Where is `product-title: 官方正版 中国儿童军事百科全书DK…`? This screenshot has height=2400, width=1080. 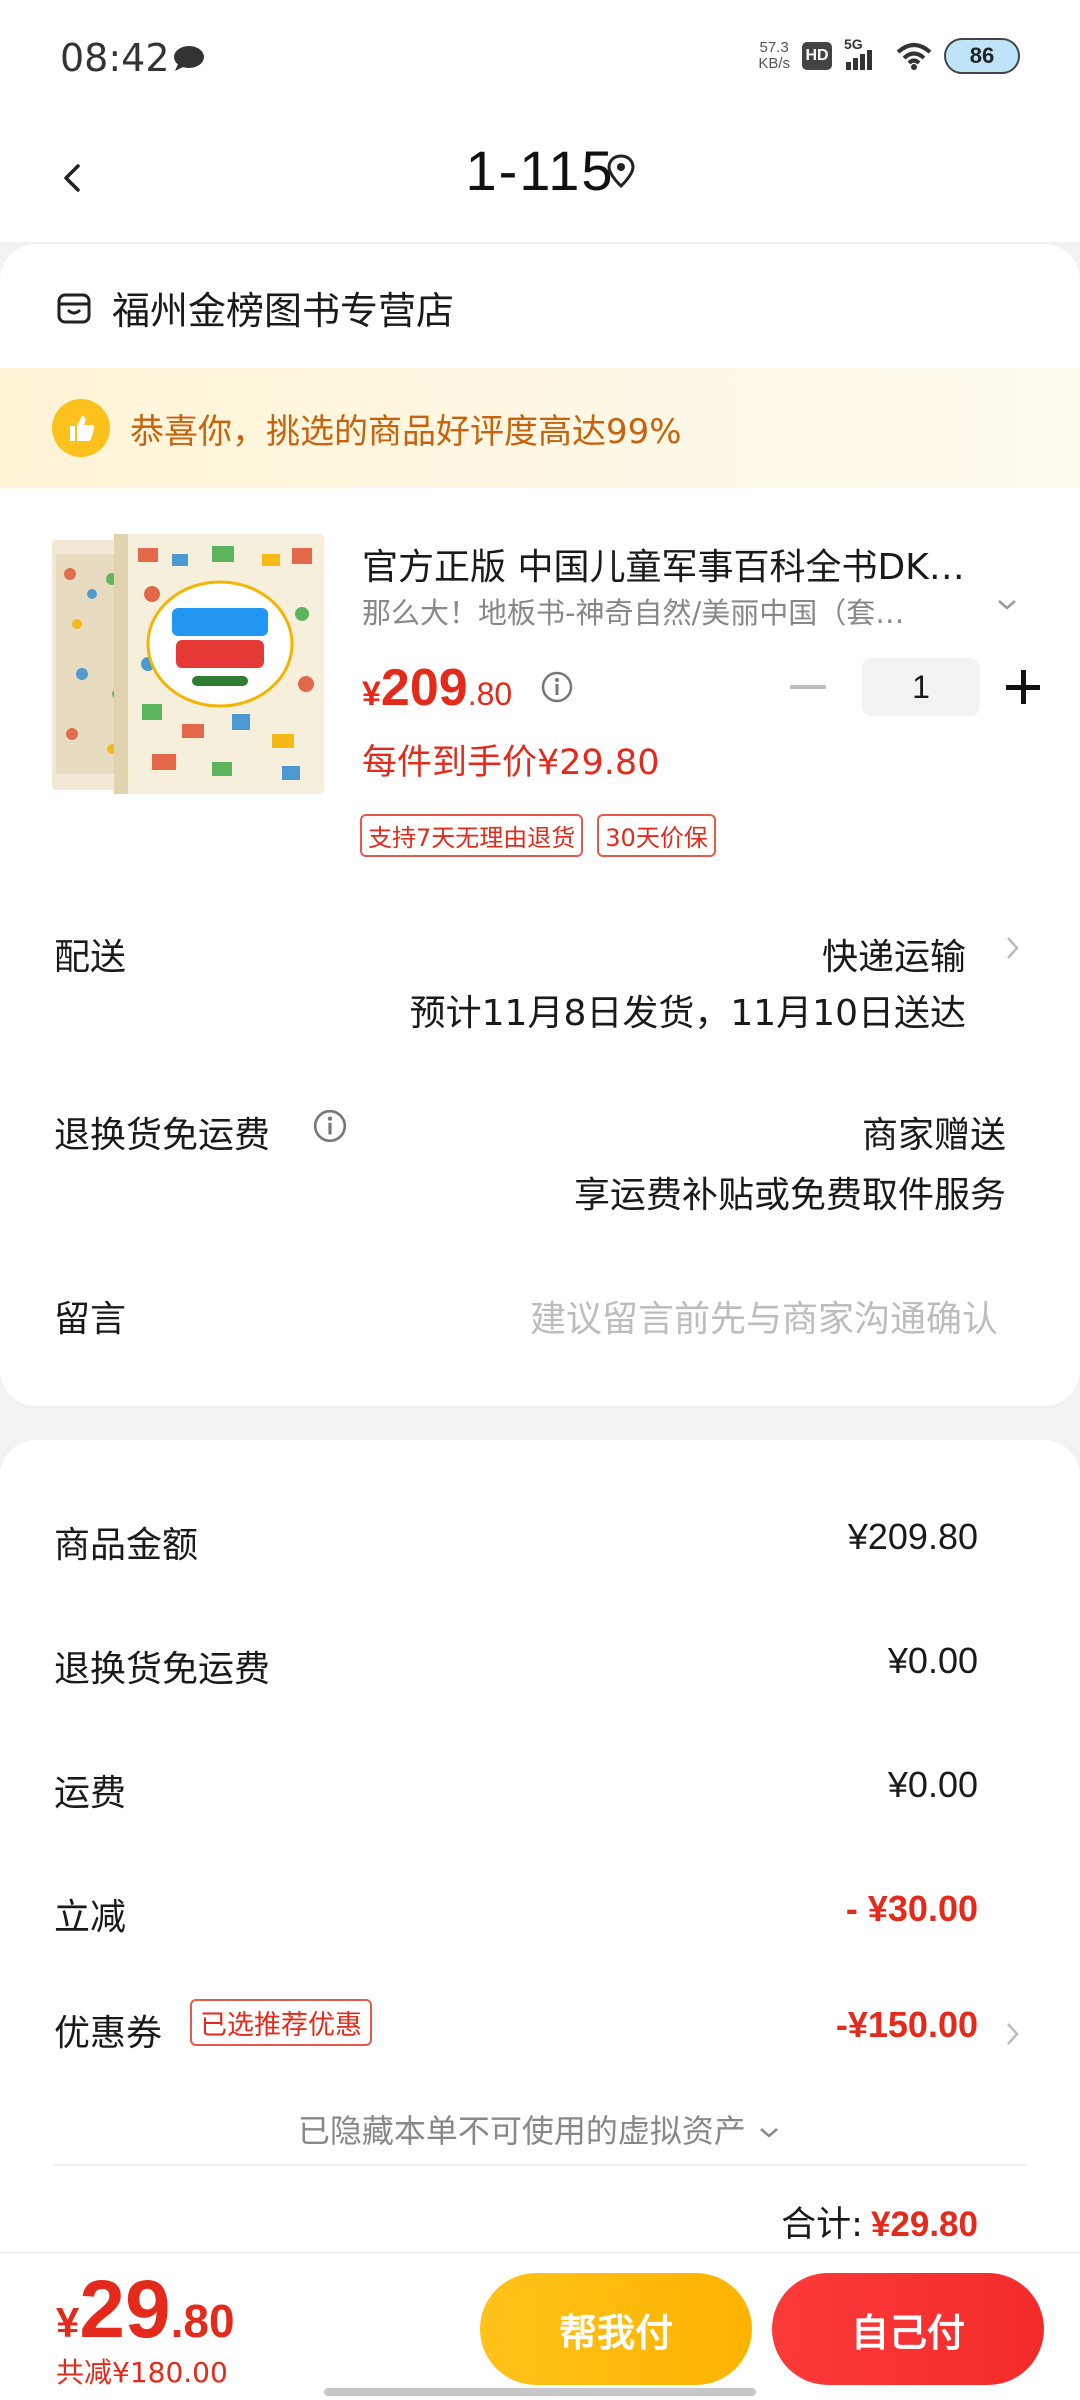 product-title: 官方正版 中国儿童军事百科全书DK… is located at coordinates (692, 564).